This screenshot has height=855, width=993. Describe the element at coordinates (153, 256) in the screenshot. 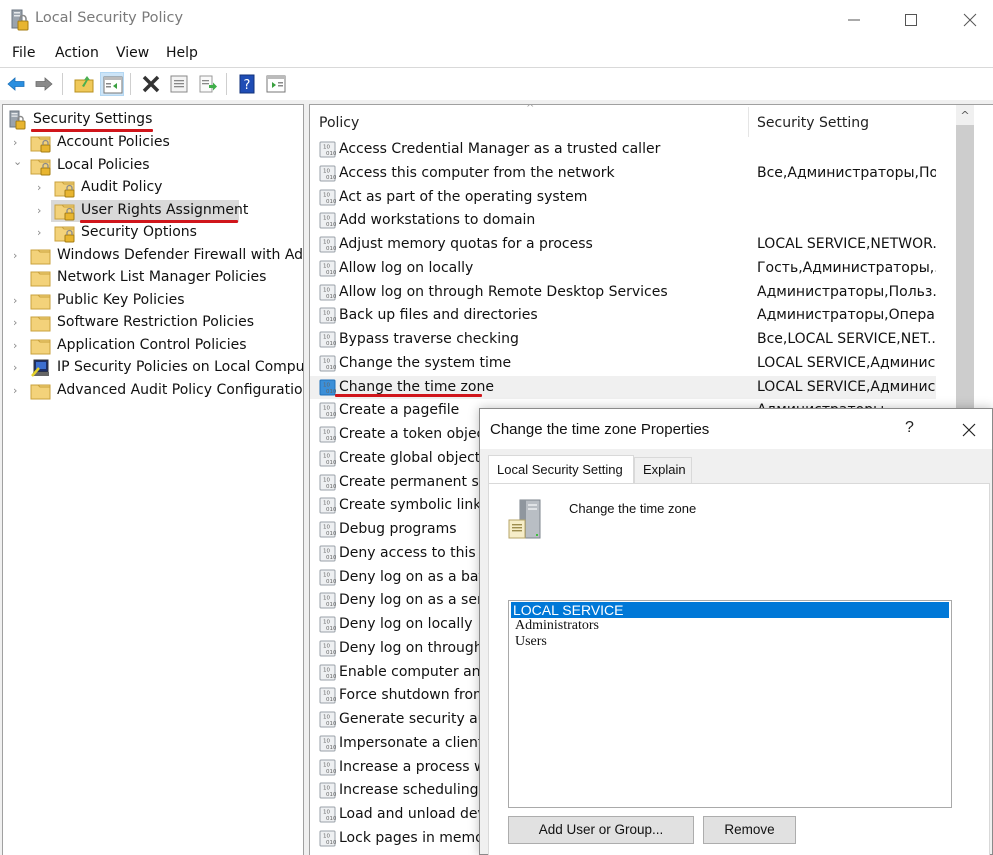

I see `tree-item-windows-defender-firewall-with-advai: › Windows Defender Firewall with Advai` at that location.